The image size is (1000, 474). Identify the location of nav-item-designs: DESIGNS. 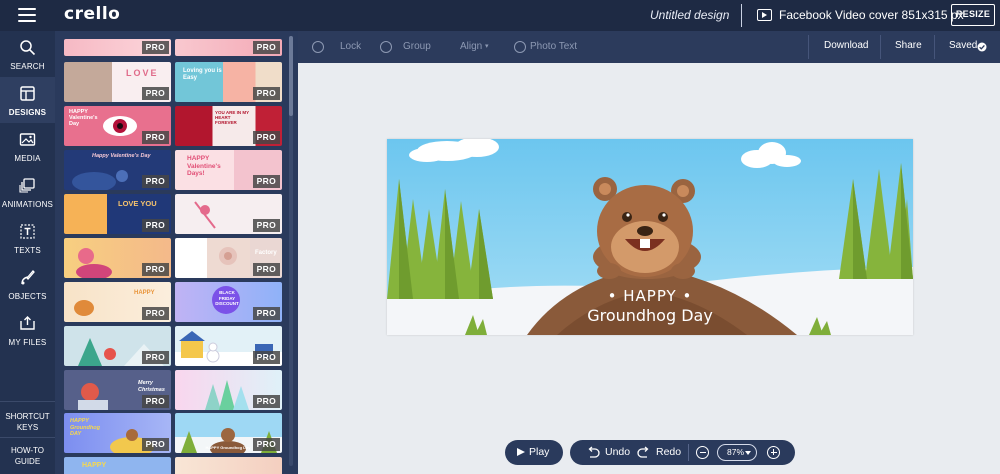
(27, 100).